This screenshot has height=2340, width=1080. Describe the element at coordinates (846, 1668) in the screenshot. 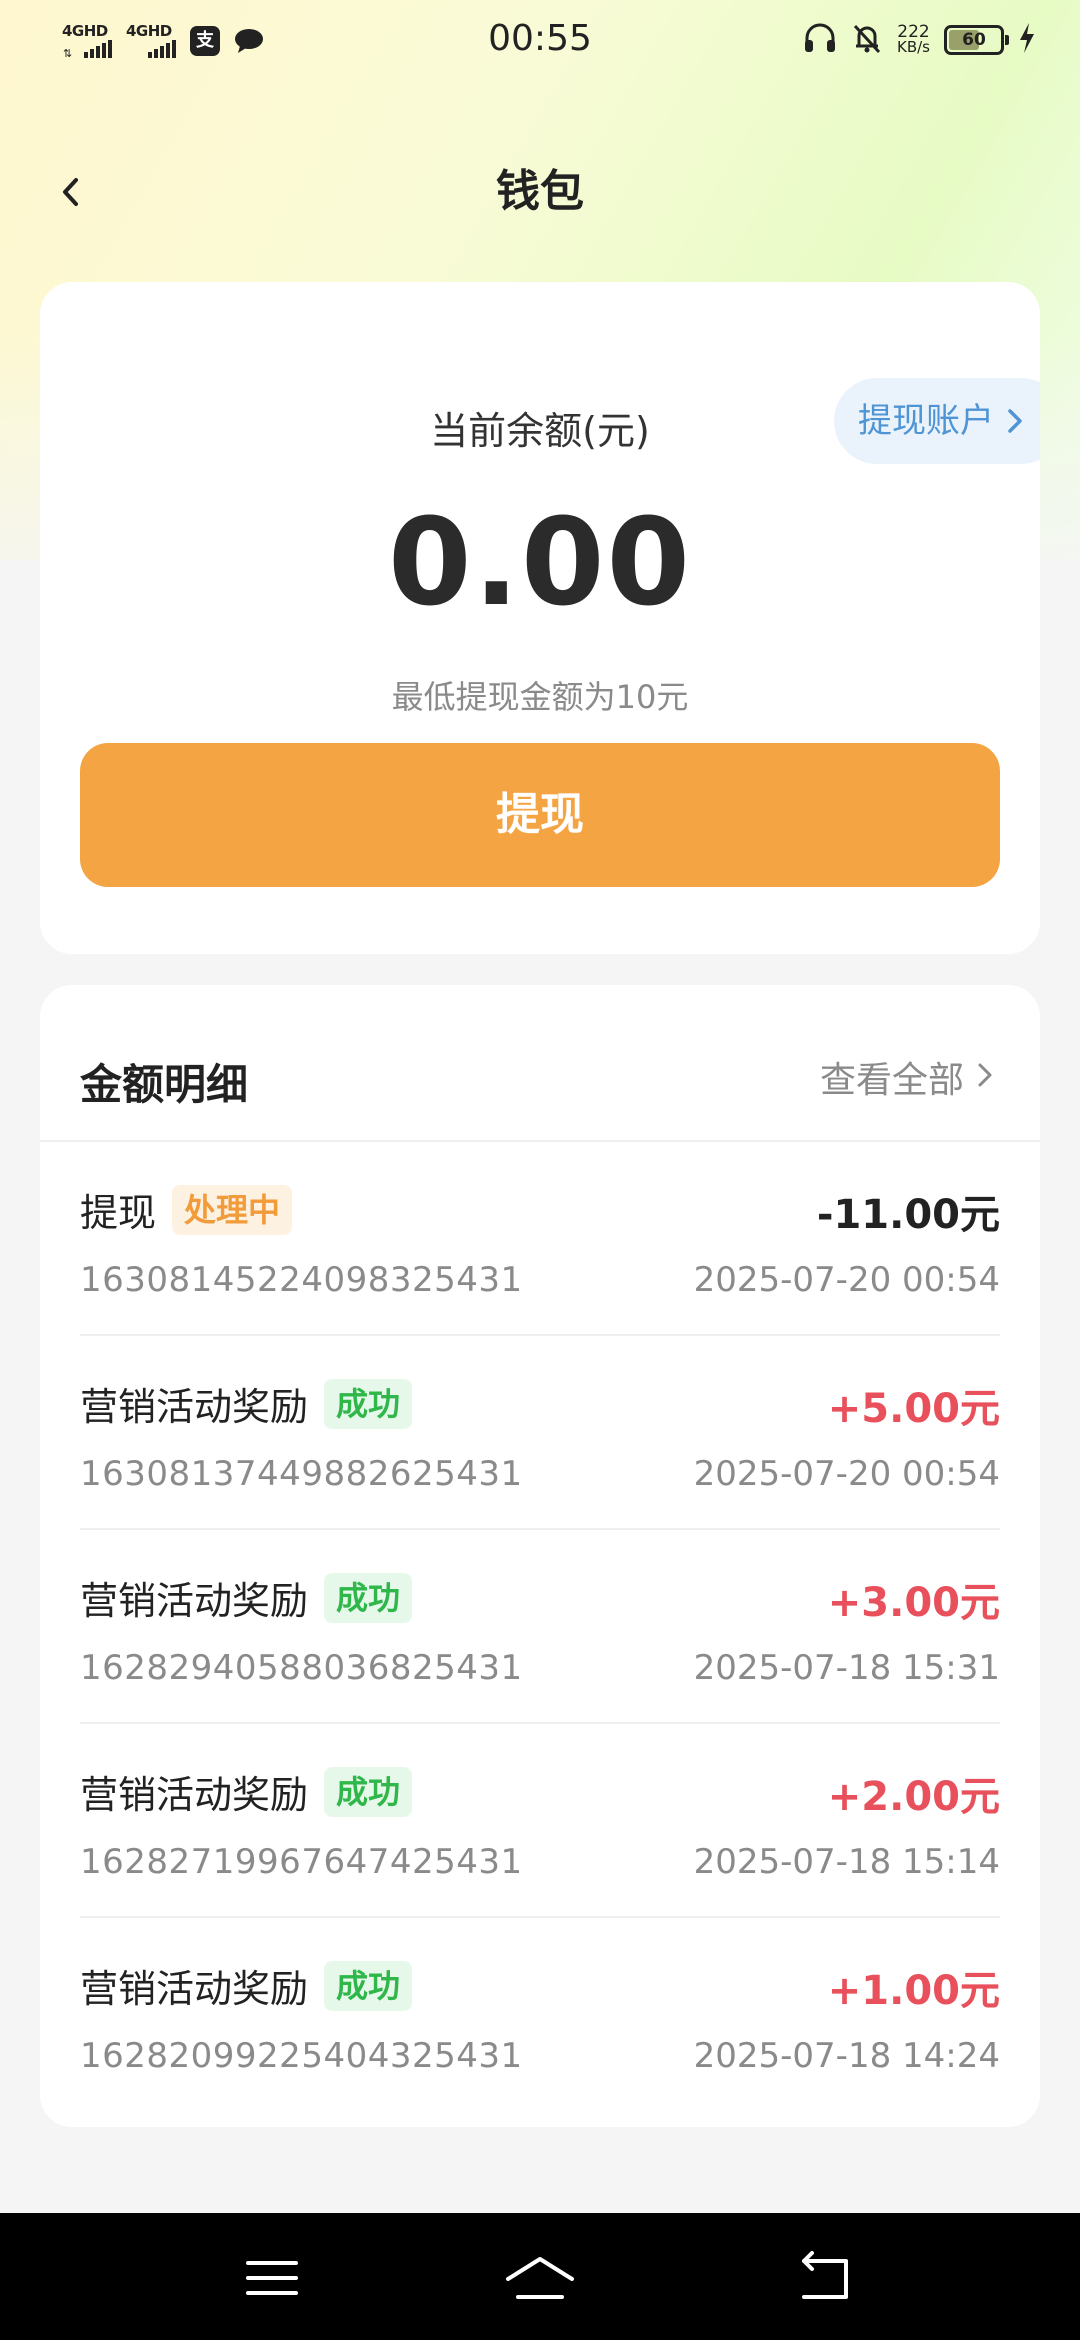

I see `transaction-date: 2025-07-18 15:31` at that location.